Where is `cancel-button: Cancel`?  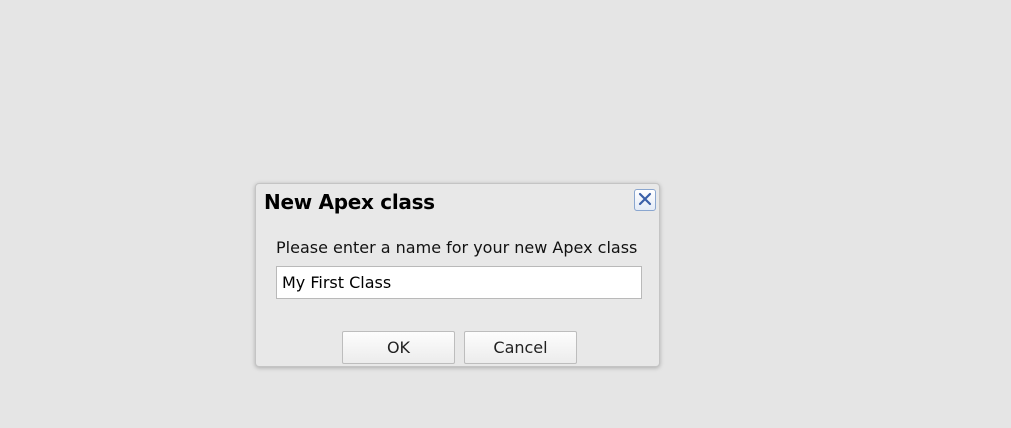
cancel-button: Cancel is located at coordinates (520, 347).